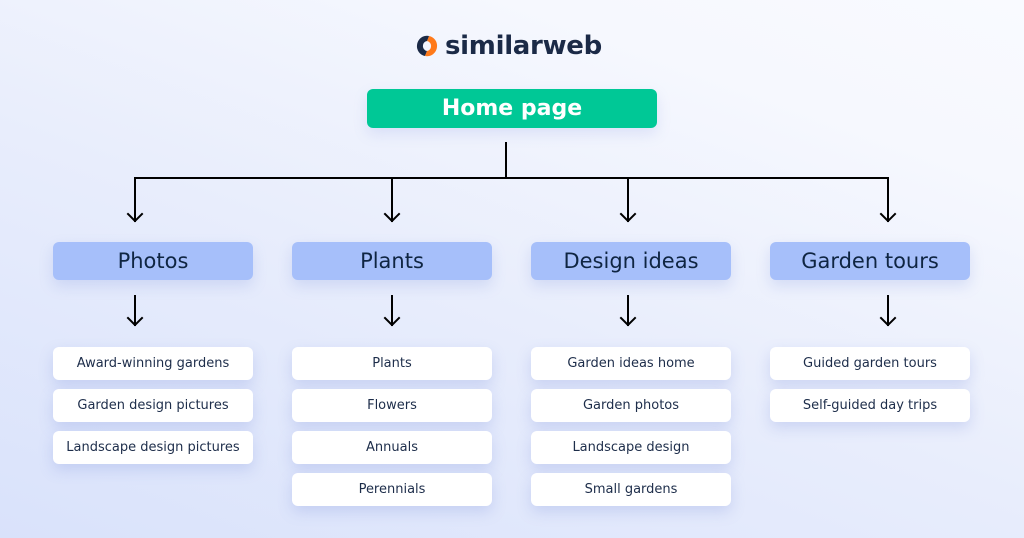  Describe the element at coordinates (392, 311) in the screenshot. I see `arrow-plants-items` at that location.